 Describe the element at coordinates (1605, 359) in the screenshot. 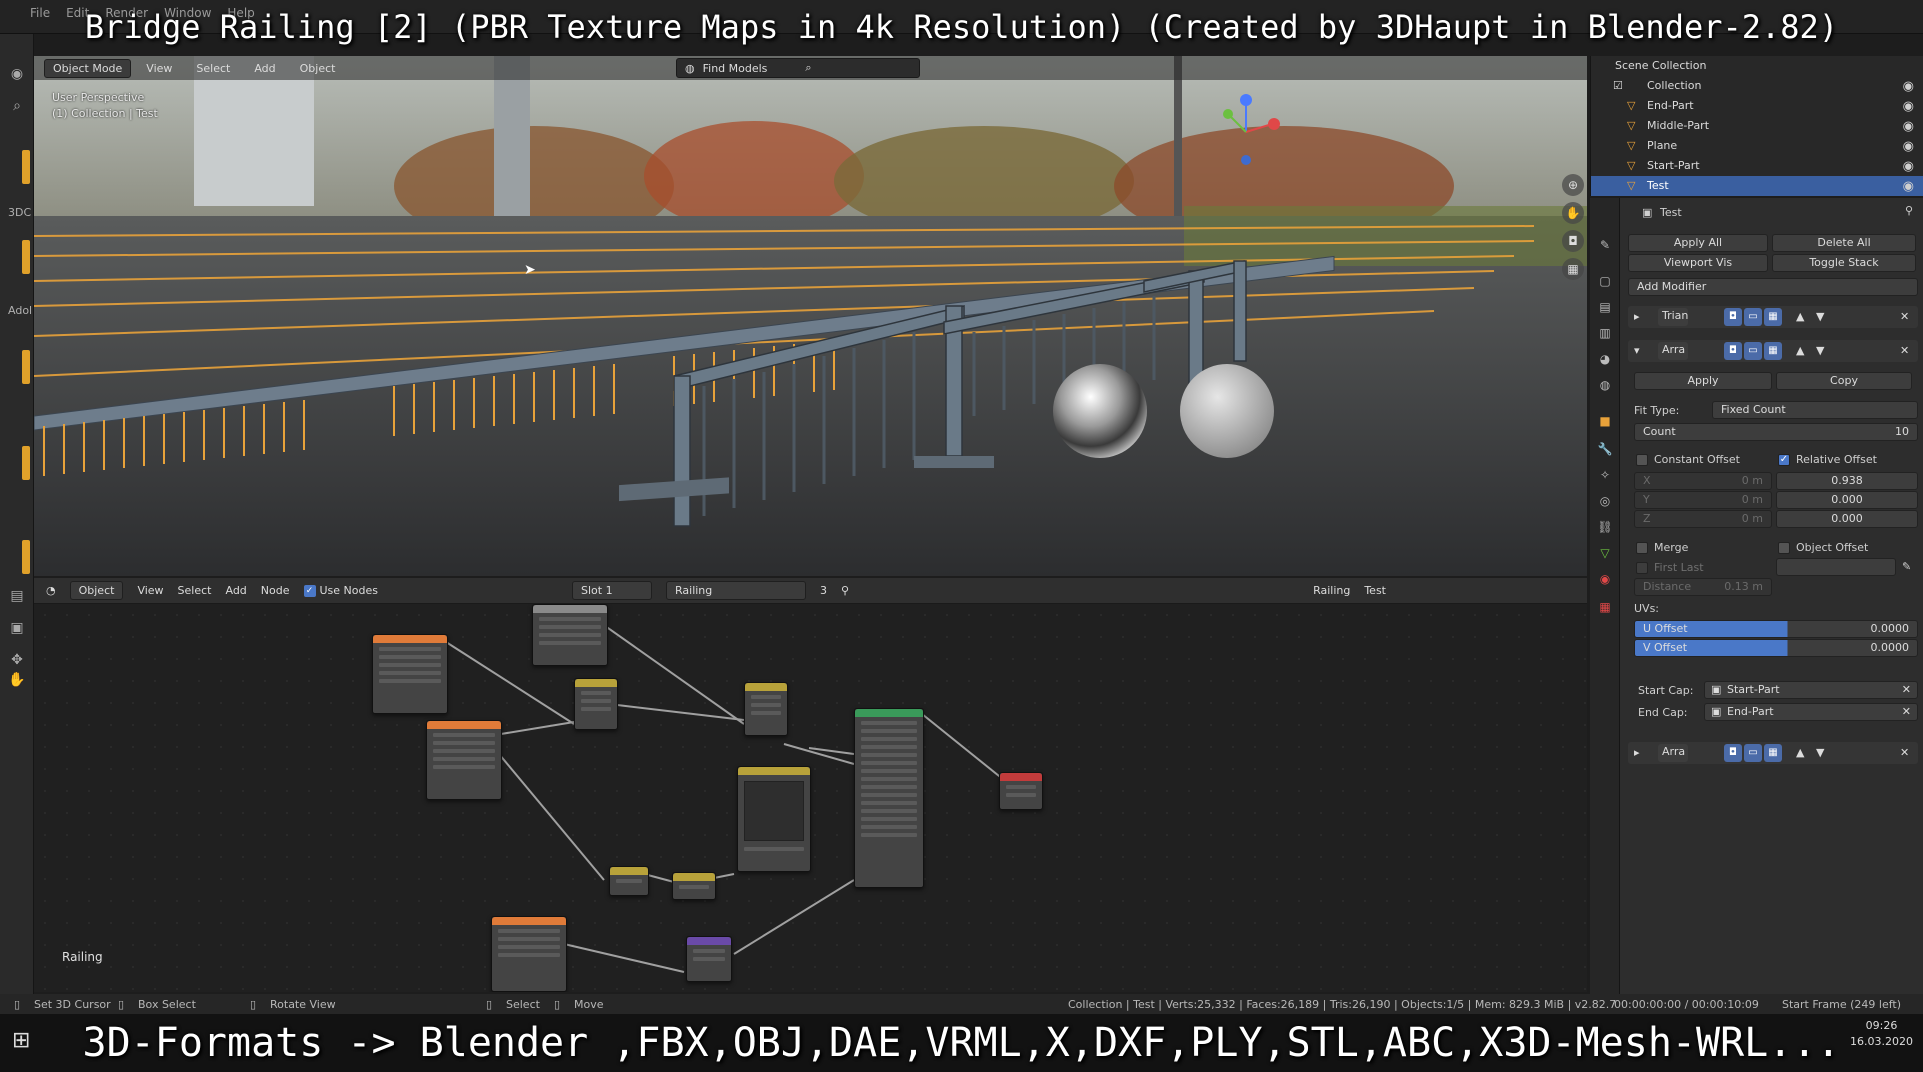

I see `scene-tab-icon: ◕` at that location.